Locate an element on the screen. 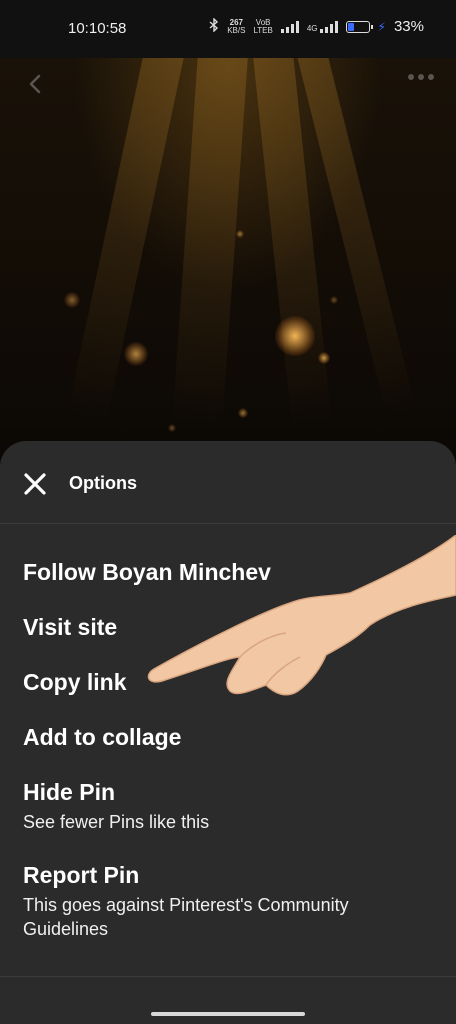  bluetooth-icon is located at coordinates (214, 26).